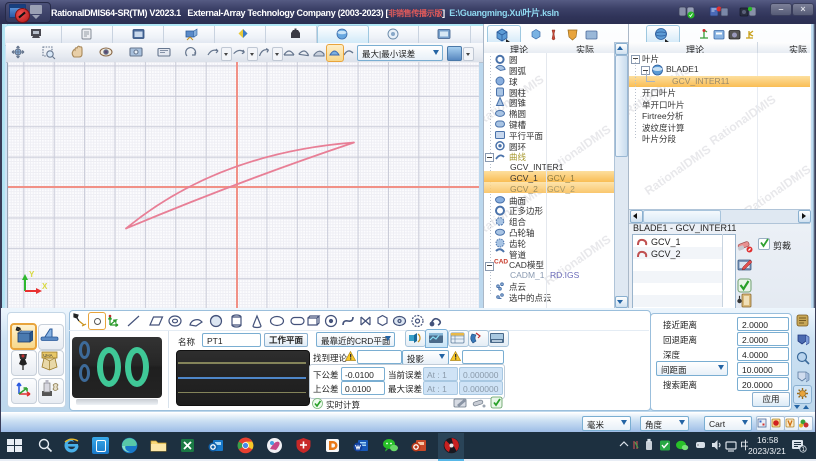 Image resolution: width=816 pixels, height=461 pixels. Describe the element at coordinates (501, 262) in the screenshot. I see `svg-text: CAD` at that location.